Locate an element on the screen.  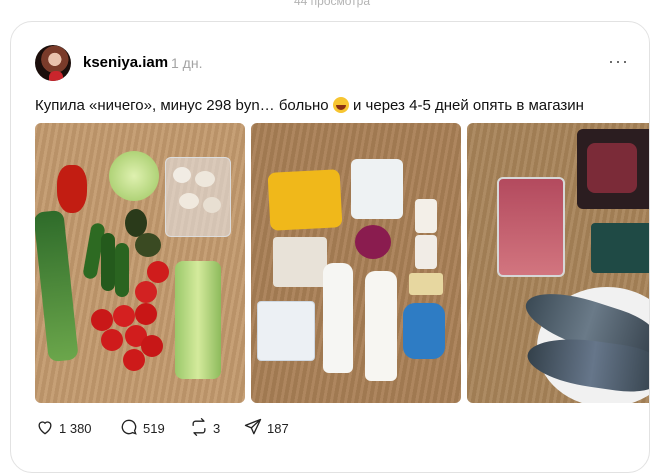
username: kseniya.iam is located at coordinates (125, 62).